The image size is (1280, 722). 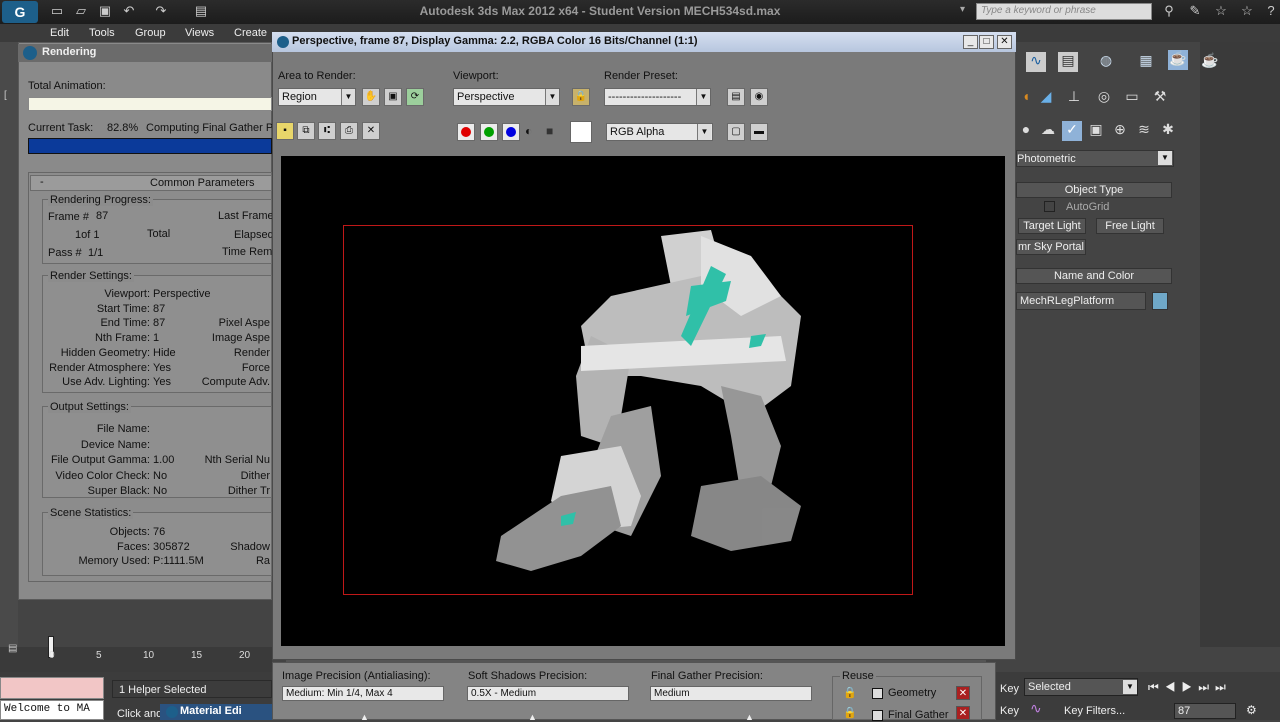 What do you see at coordinates (371, 131) in the screenshot?
I see `clear-icon: ✕` at bounding box center [371, 131].